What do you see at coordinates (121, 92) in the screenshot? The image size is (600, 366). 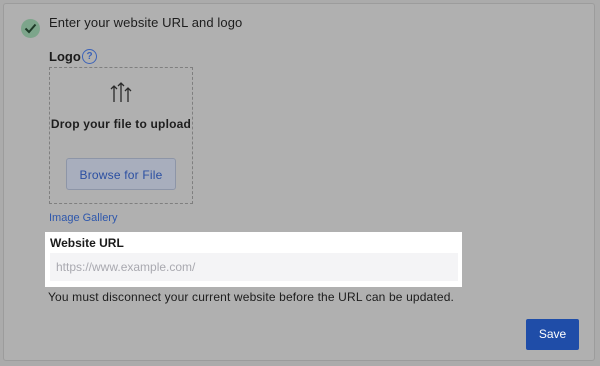 I see `upload-arrows-icon` at bounding box center [121, 92].